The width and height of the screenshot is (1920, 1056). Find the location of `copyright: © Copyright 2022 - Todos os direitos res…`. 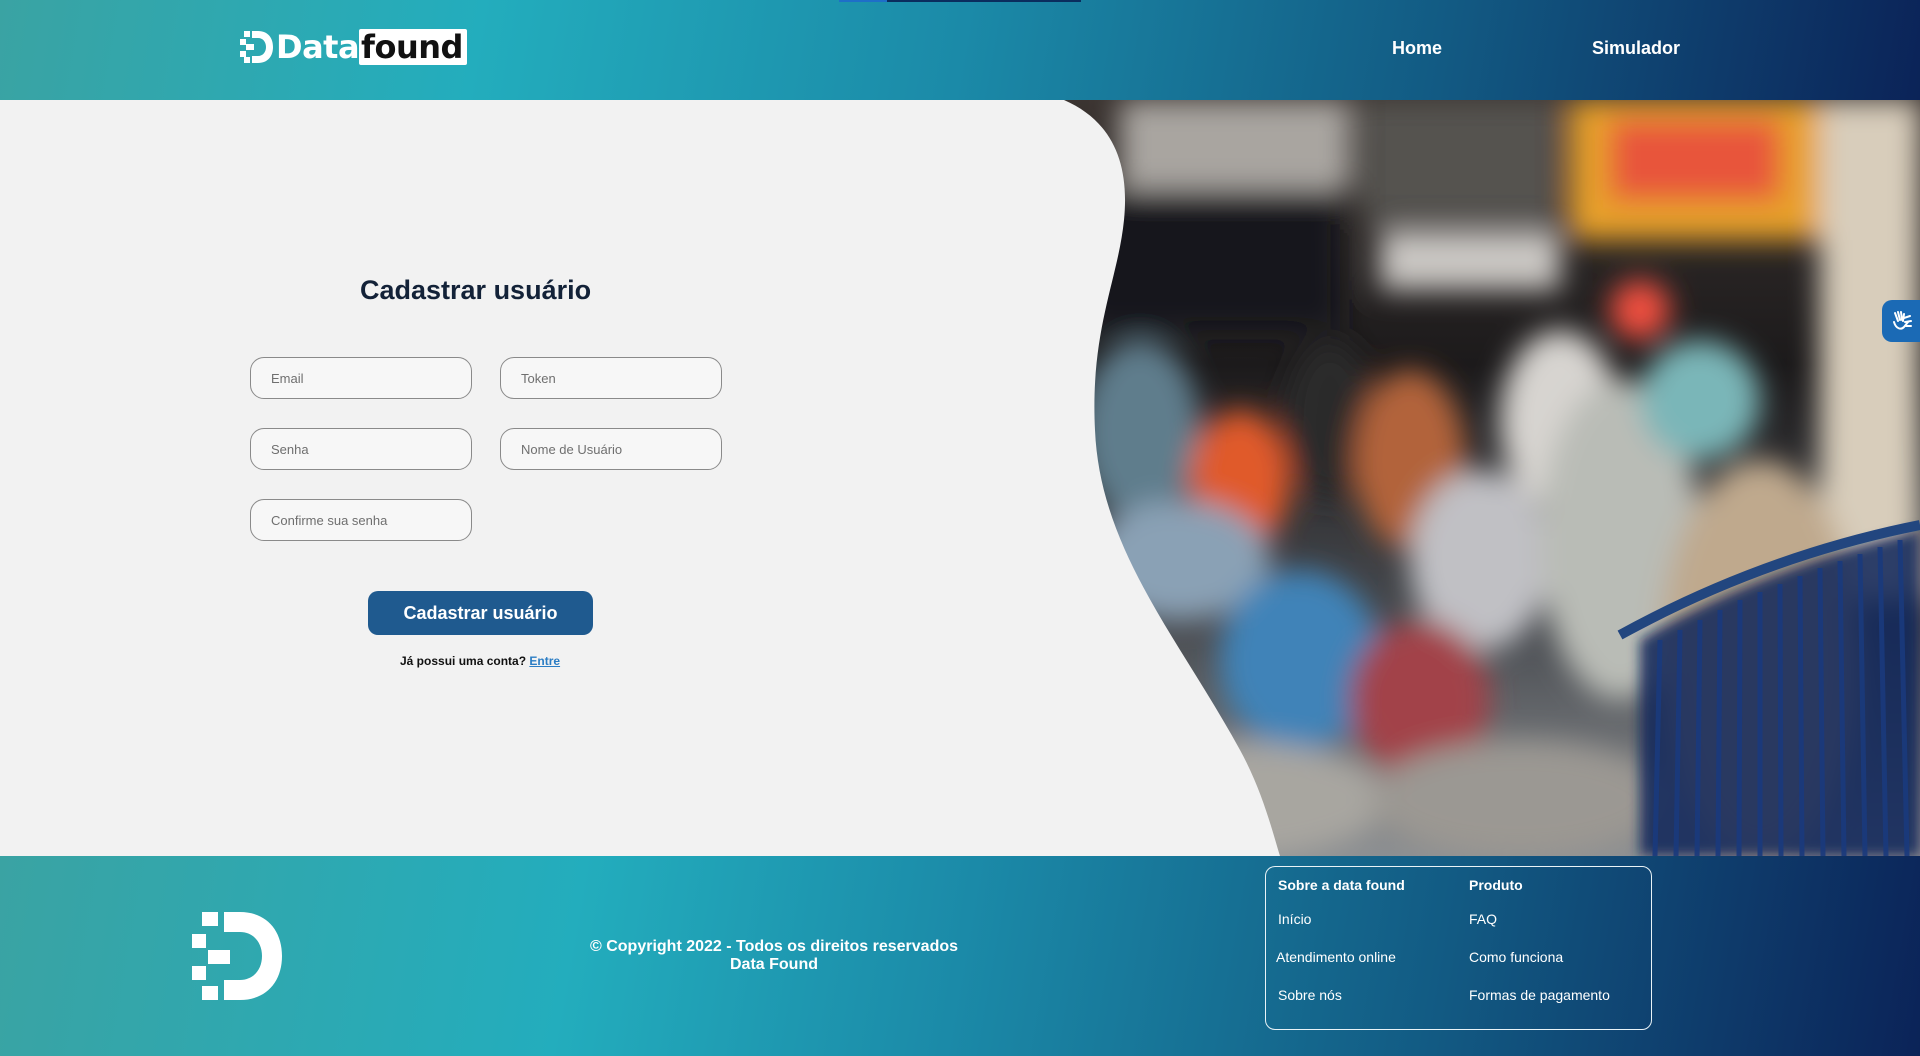

copyright: © Copyright 2022 - Todos os direitos res… is located at coordinates (774, 956).